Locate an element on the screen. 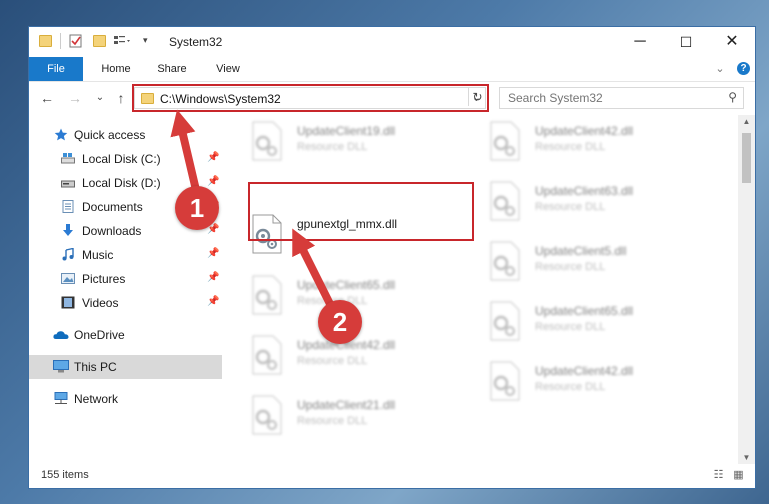 The height and width of the screenshot is (504, 769). vertical-scrollbar: ▲ ▼ is located at coordinates (746, 289).